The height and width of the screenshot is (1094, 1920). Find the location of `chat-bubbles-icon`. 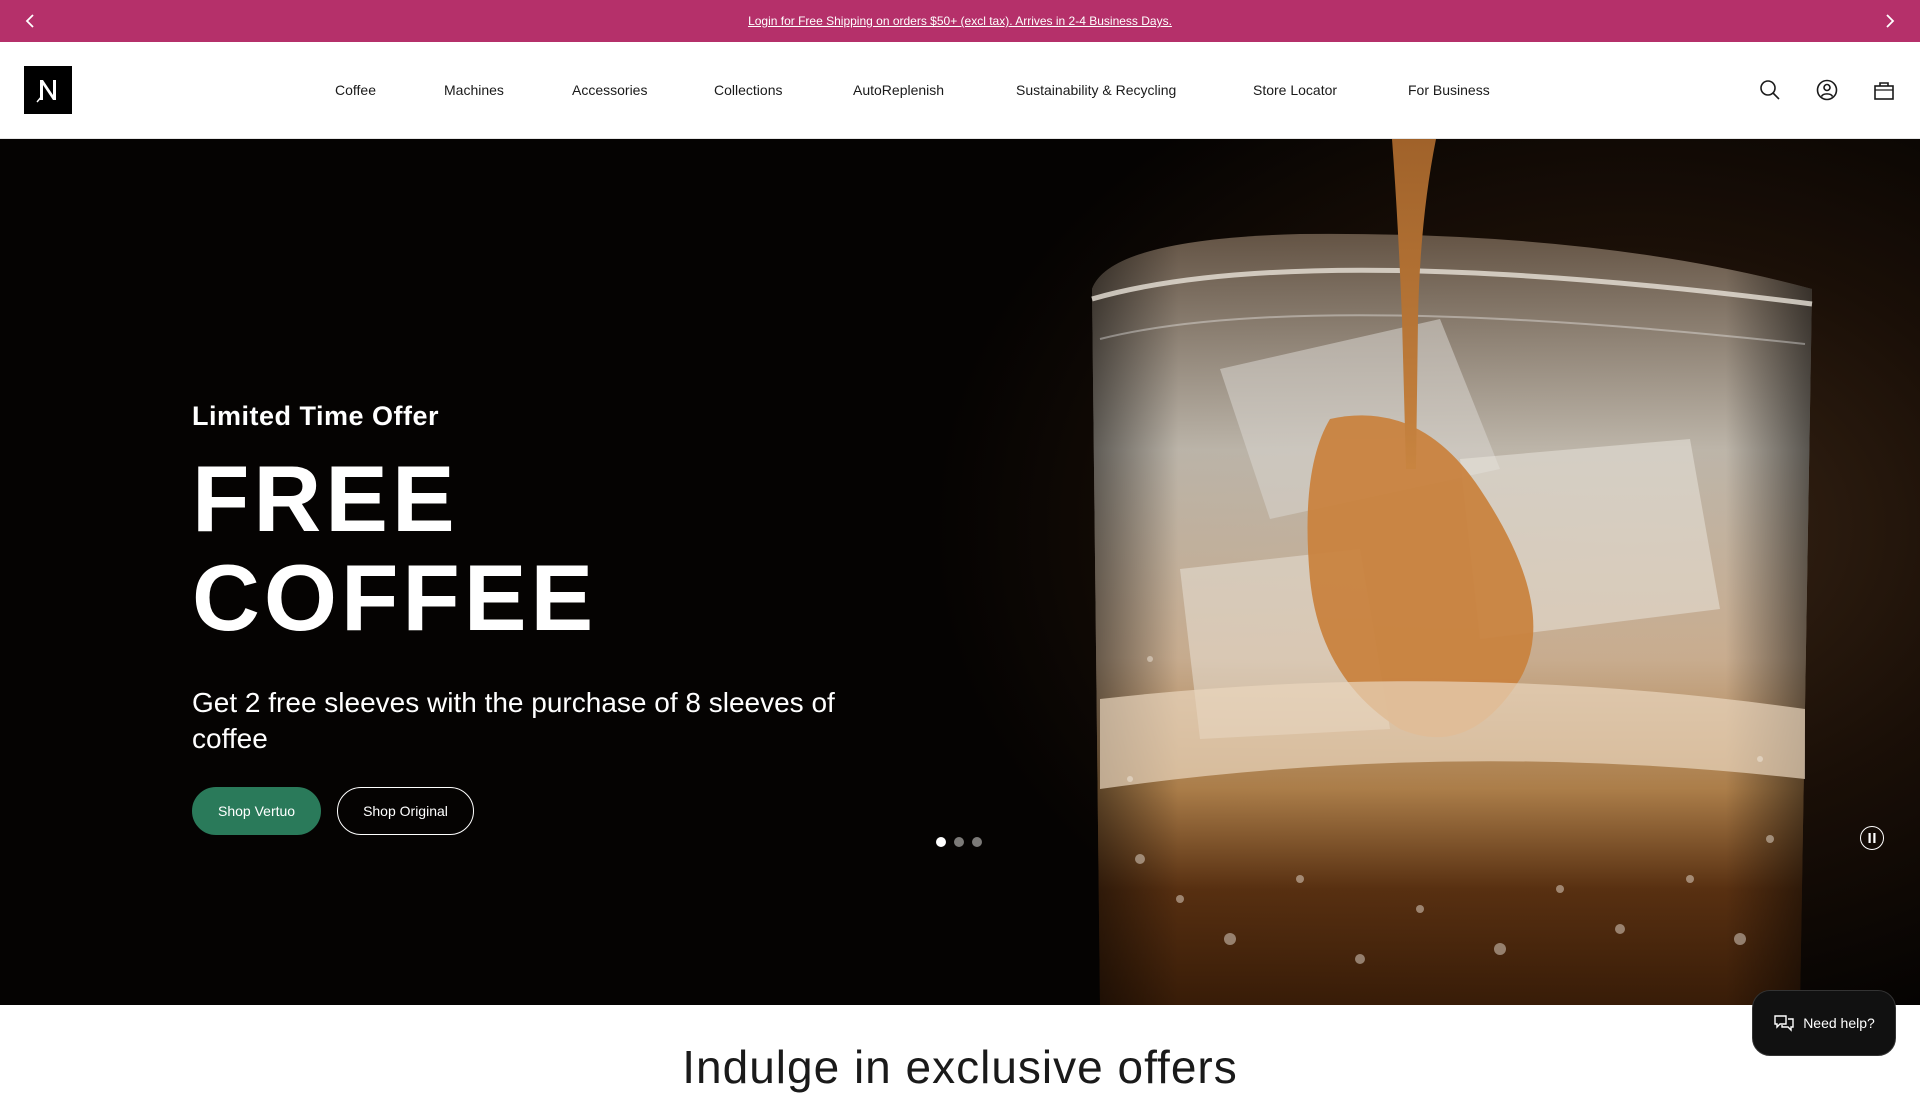

chat-bubbles-icon is located at coordinates (1784, 1023).